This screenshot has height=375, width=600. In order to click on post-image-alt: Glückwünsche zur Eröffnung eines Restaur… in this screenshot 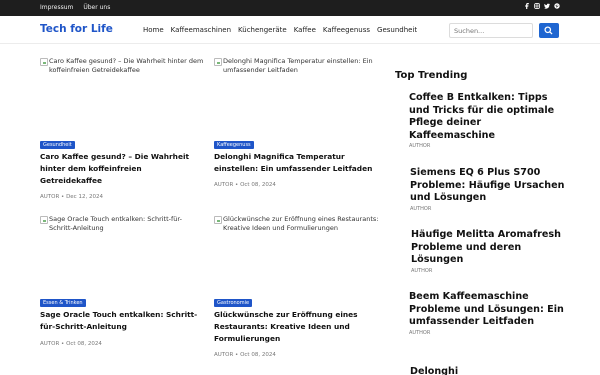, I will do `click(301, 223)`.